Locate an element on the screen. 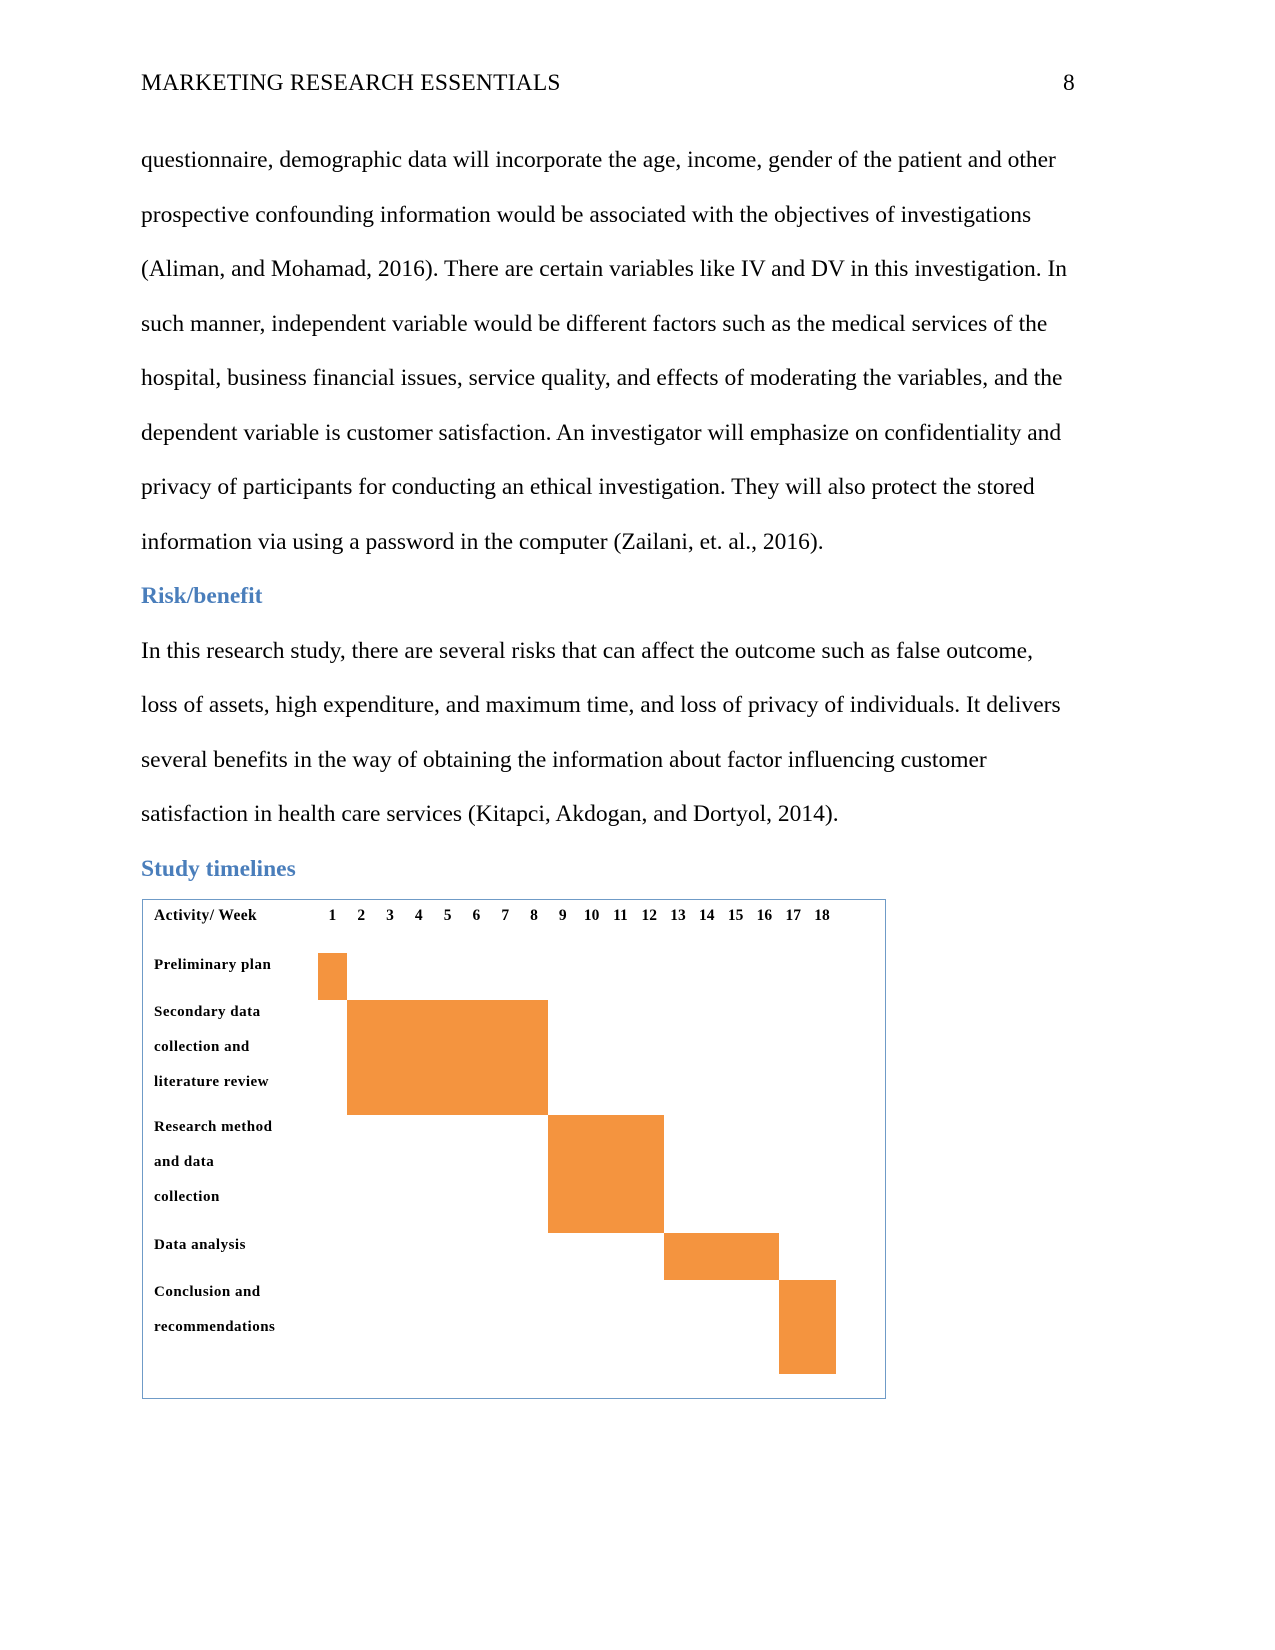  gantt-week-header-15: 15 is located at coordinates (735, 915).